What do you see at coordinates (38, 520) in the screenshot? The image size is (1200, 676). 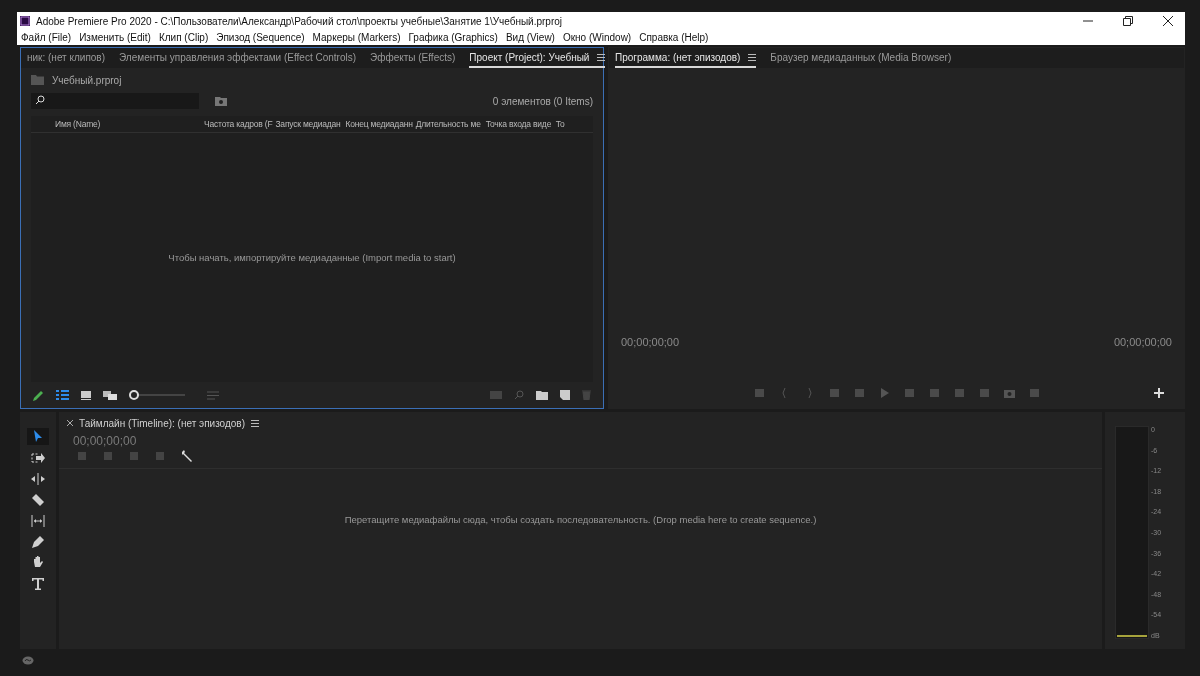 I see `slip-icon` at bounding box center [38, 520].